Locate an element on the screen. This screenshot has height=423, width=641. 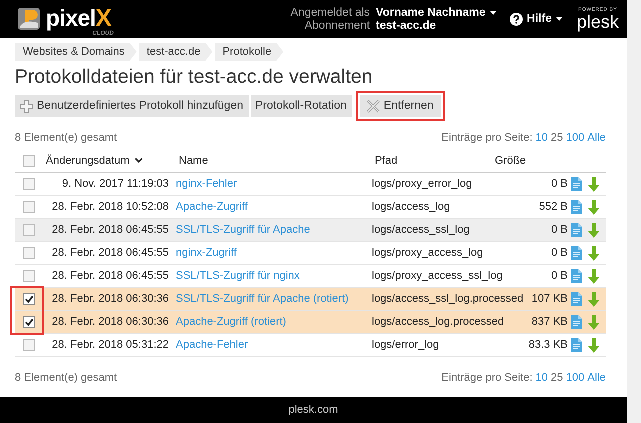
size-cell: 107 KB is located at coordinates (550, 299).